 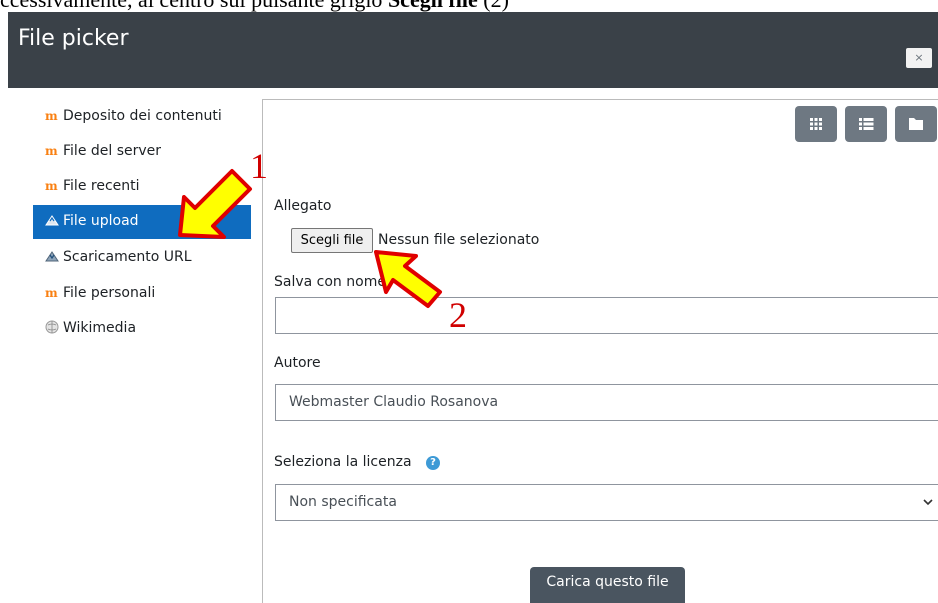 What do you see at coordinates (112, 151) in the screenshot?
I see `sidebar-item-label: File del server` at bounding box center [112, 151].